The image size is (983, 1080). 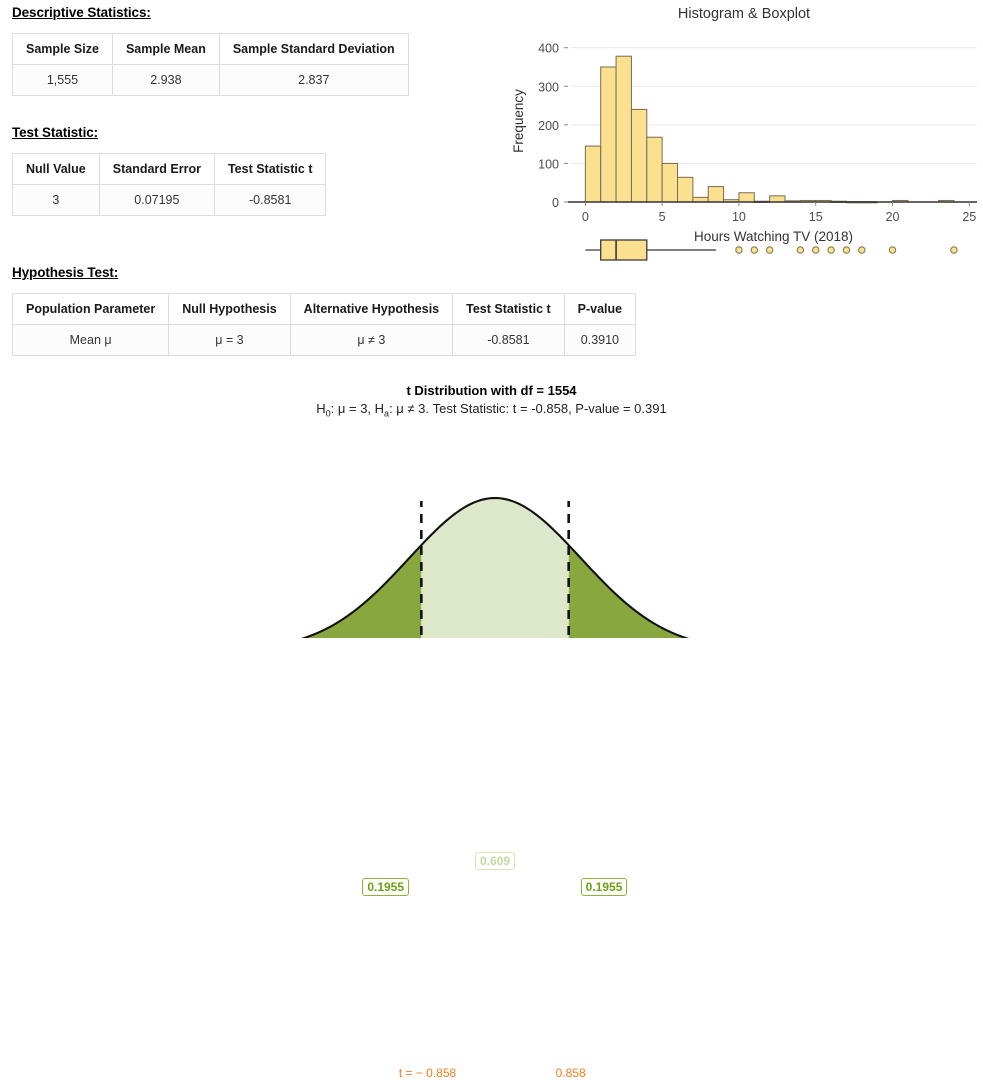 What do you see at coordinates (156, 200) in the screenshot?
I see `cell-standard-error: 0.07195` at bounding box center [156, 200].